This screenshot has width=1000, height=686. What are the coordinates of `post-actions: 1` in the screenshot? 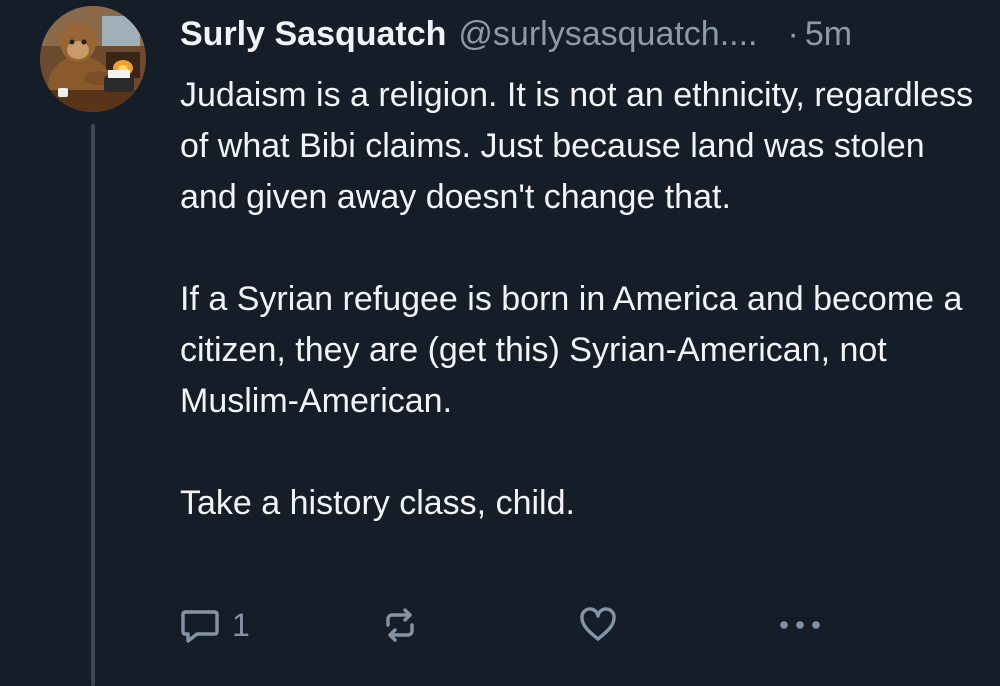 It's located at (580, 625).